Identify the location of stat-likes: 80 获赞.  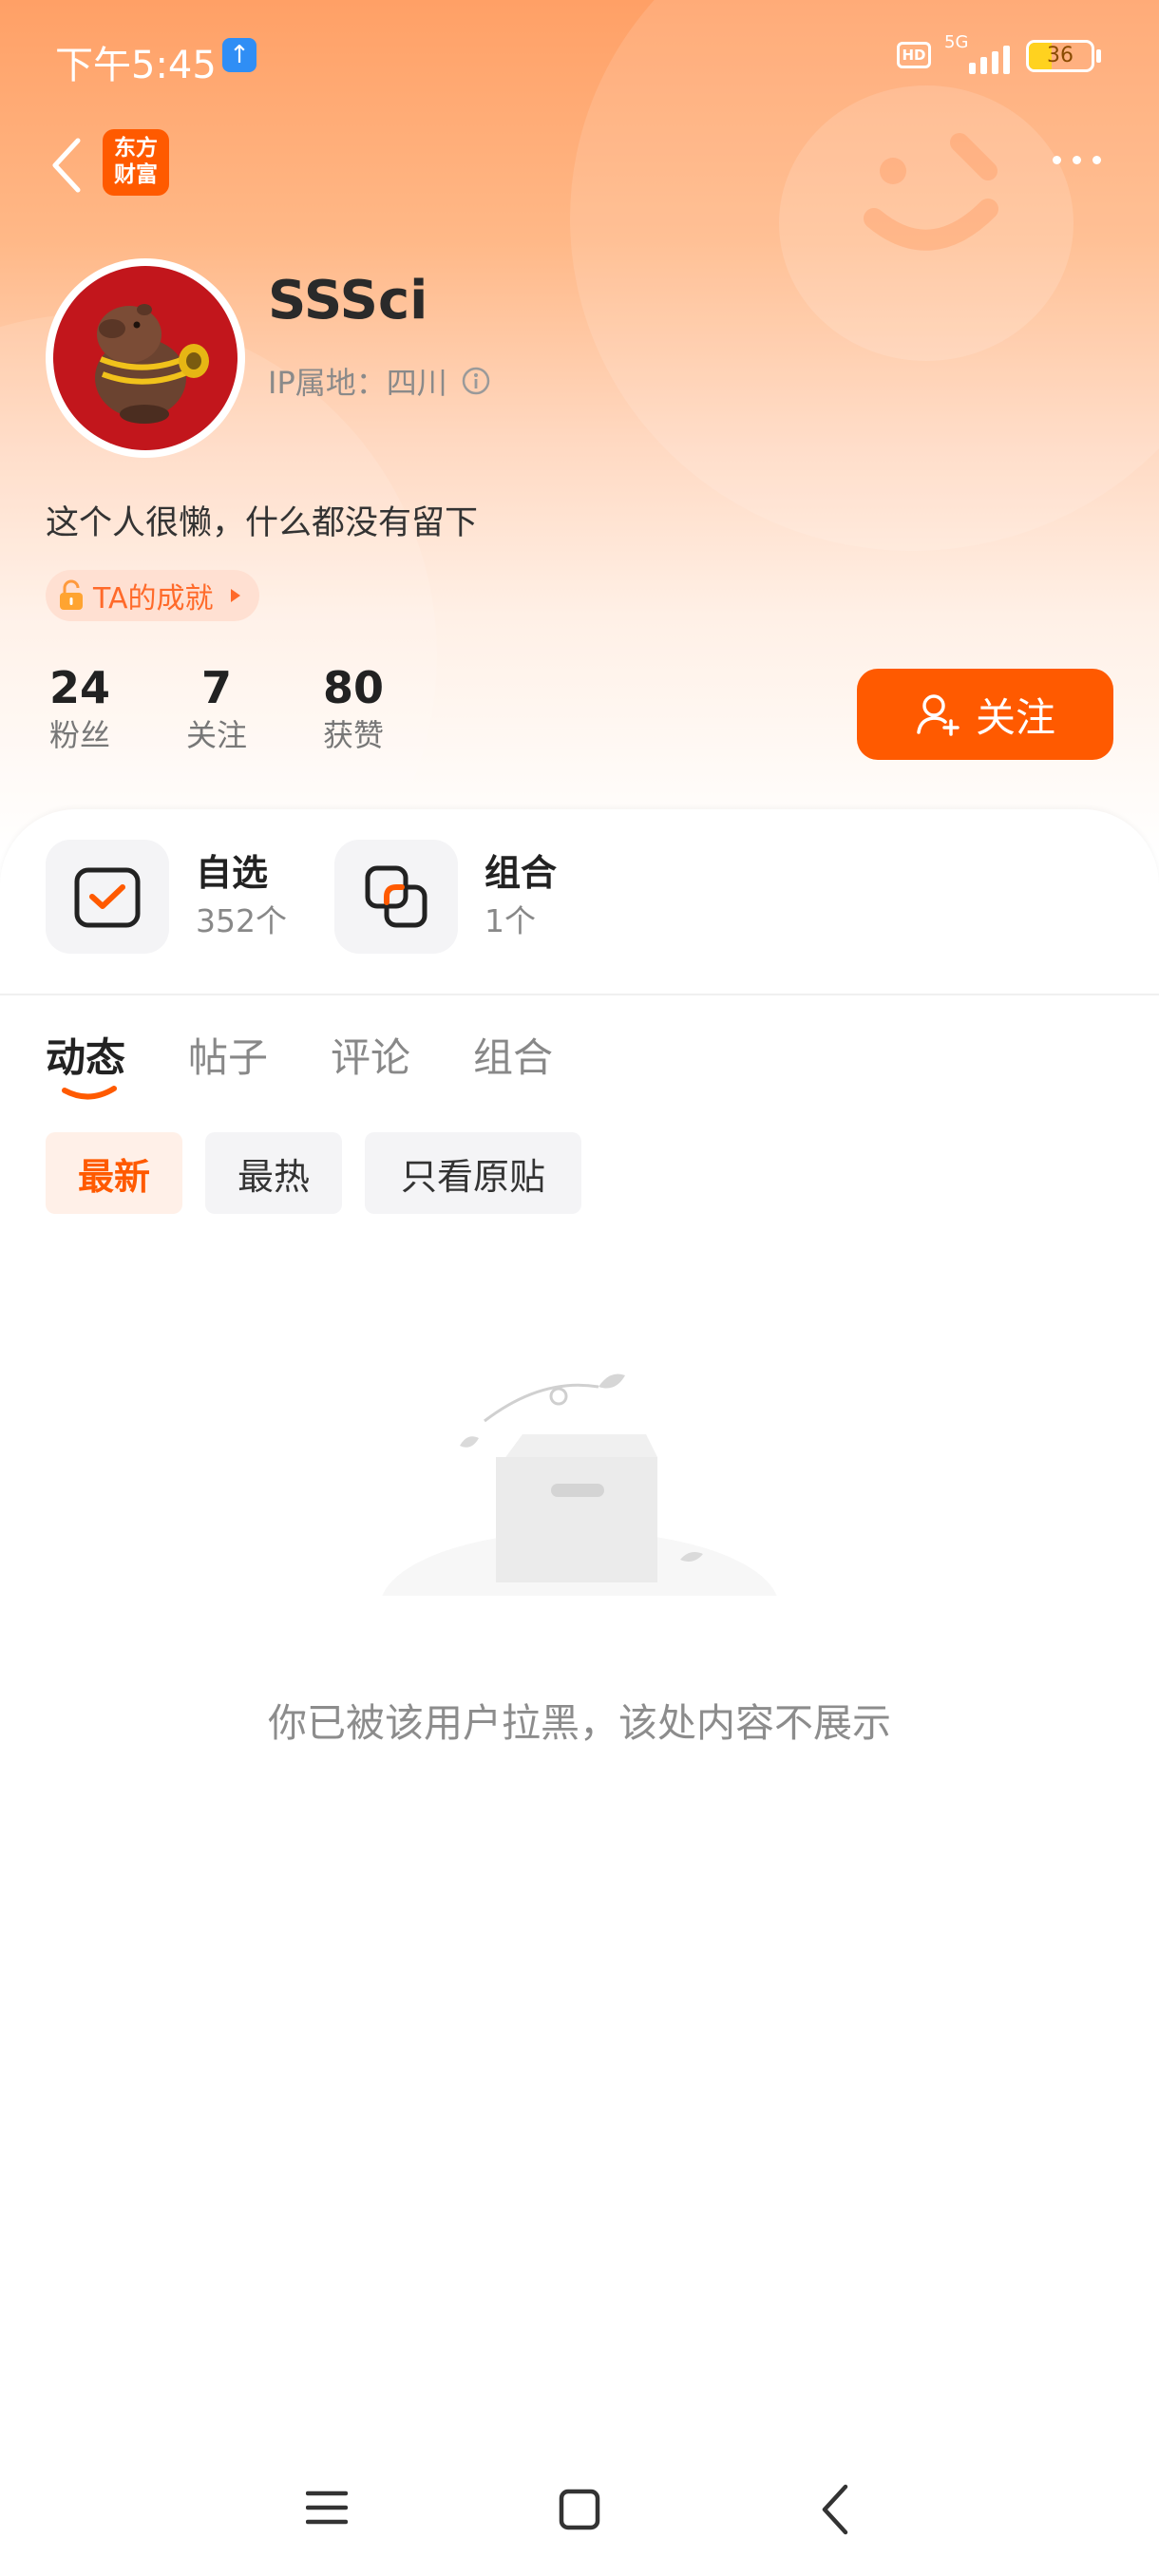
(353, 708).